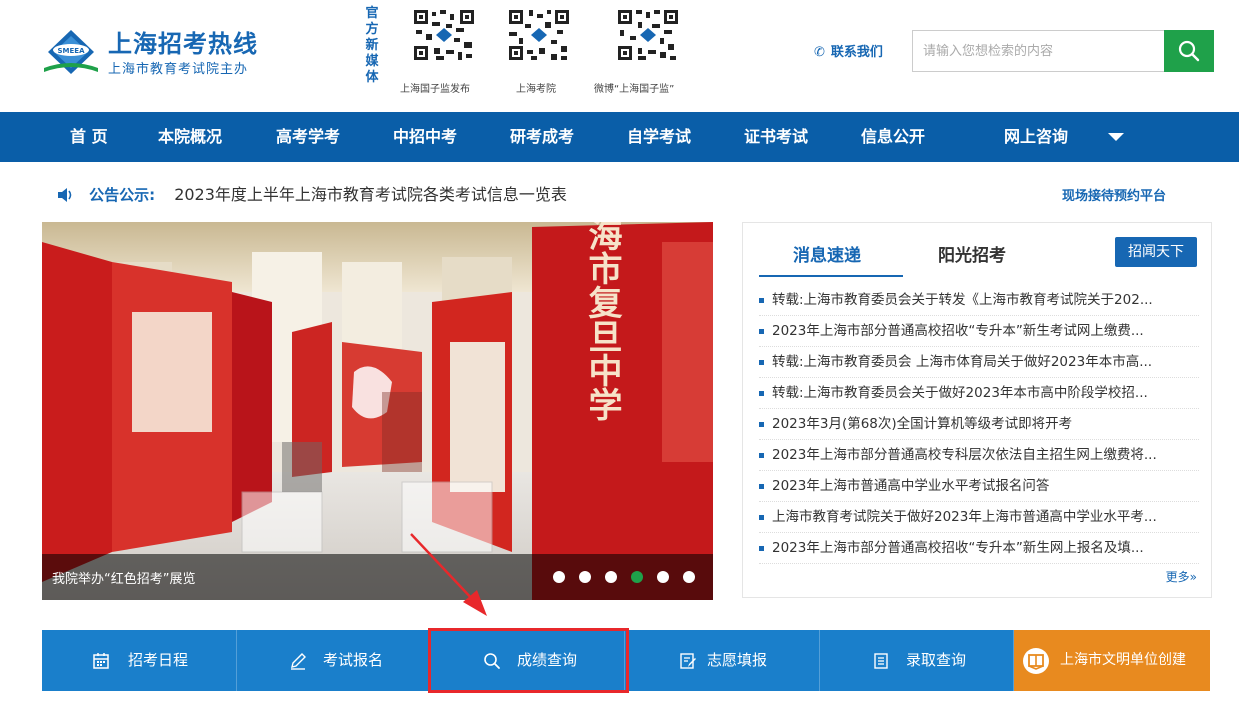 This screenshot has height=705, width=1239. I want to click on banner-caption: 我院举办“红色招考”展览, so click(123, 577).